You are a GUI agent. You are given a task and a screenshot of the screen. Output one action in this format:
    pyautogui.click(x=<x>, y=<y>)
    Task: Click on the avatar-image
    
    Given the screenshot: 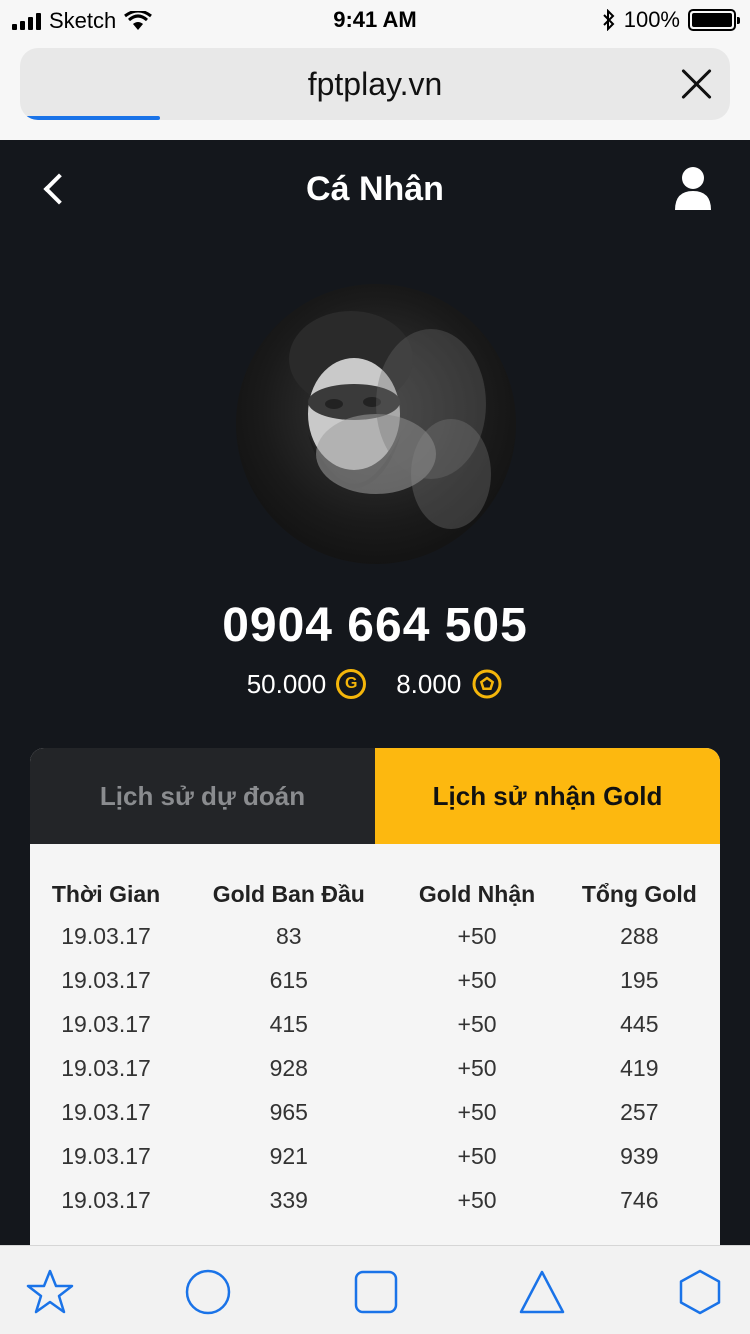 What is the action you would take?
    pyautogui.click(x=390, y=420)
    